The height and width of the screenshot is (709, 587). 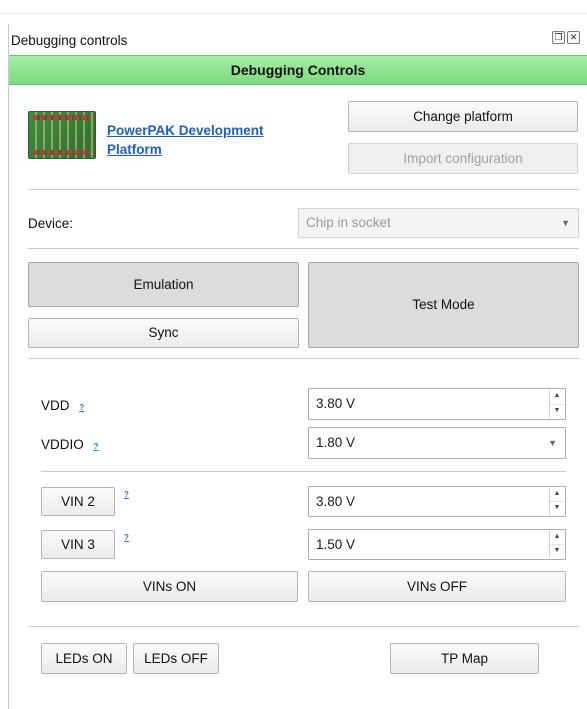 I want to click on vin3-spinbox: 1.50 V ▲ ▼, so click(x=437, y=544).